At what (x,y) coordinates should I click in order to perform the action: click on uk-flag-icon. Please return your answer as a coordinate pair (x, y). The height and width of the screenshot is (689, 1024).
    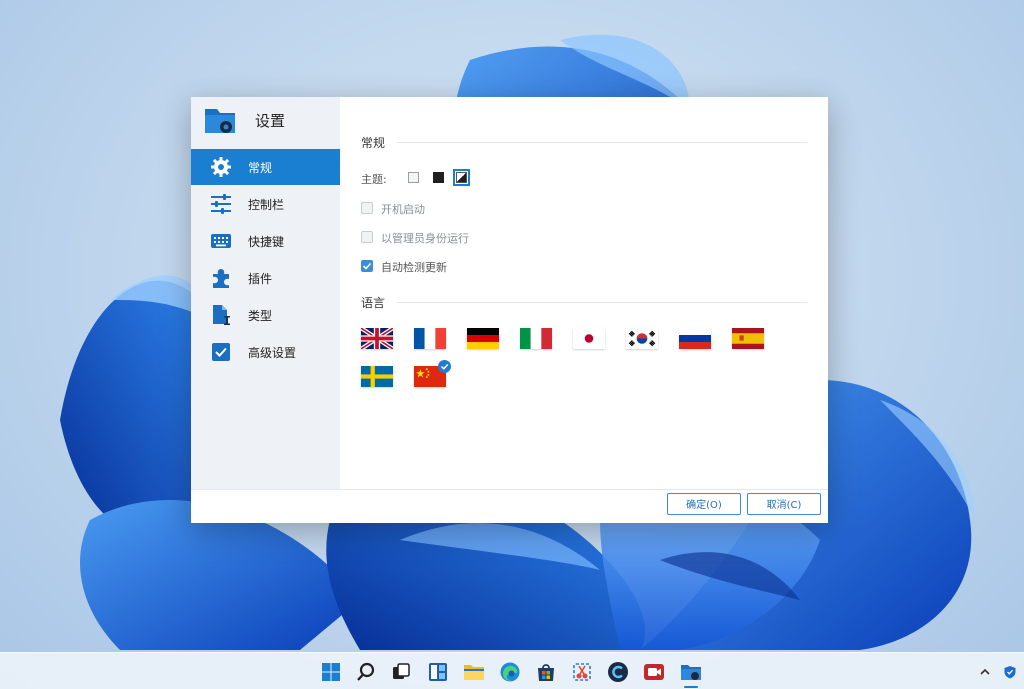
    Looking at the image, I should click on (377, 338).